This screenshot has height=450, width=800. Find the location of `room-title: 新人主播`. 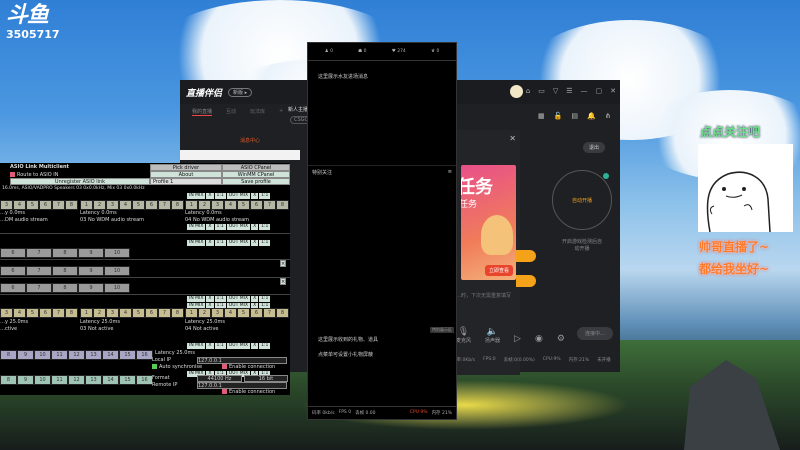

room-title: 新人主播 is located at coordinates (298, 109).